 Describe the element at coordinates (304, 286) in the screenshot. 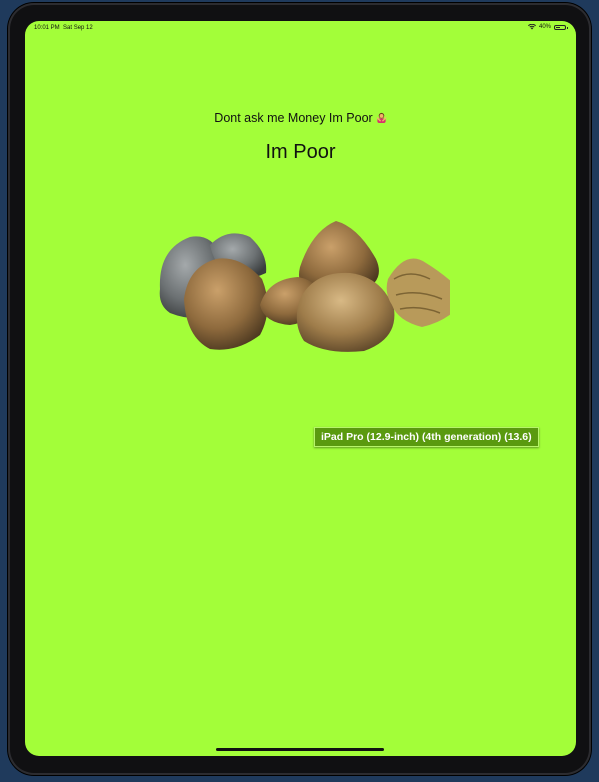

I see `rocks-image` at that location.